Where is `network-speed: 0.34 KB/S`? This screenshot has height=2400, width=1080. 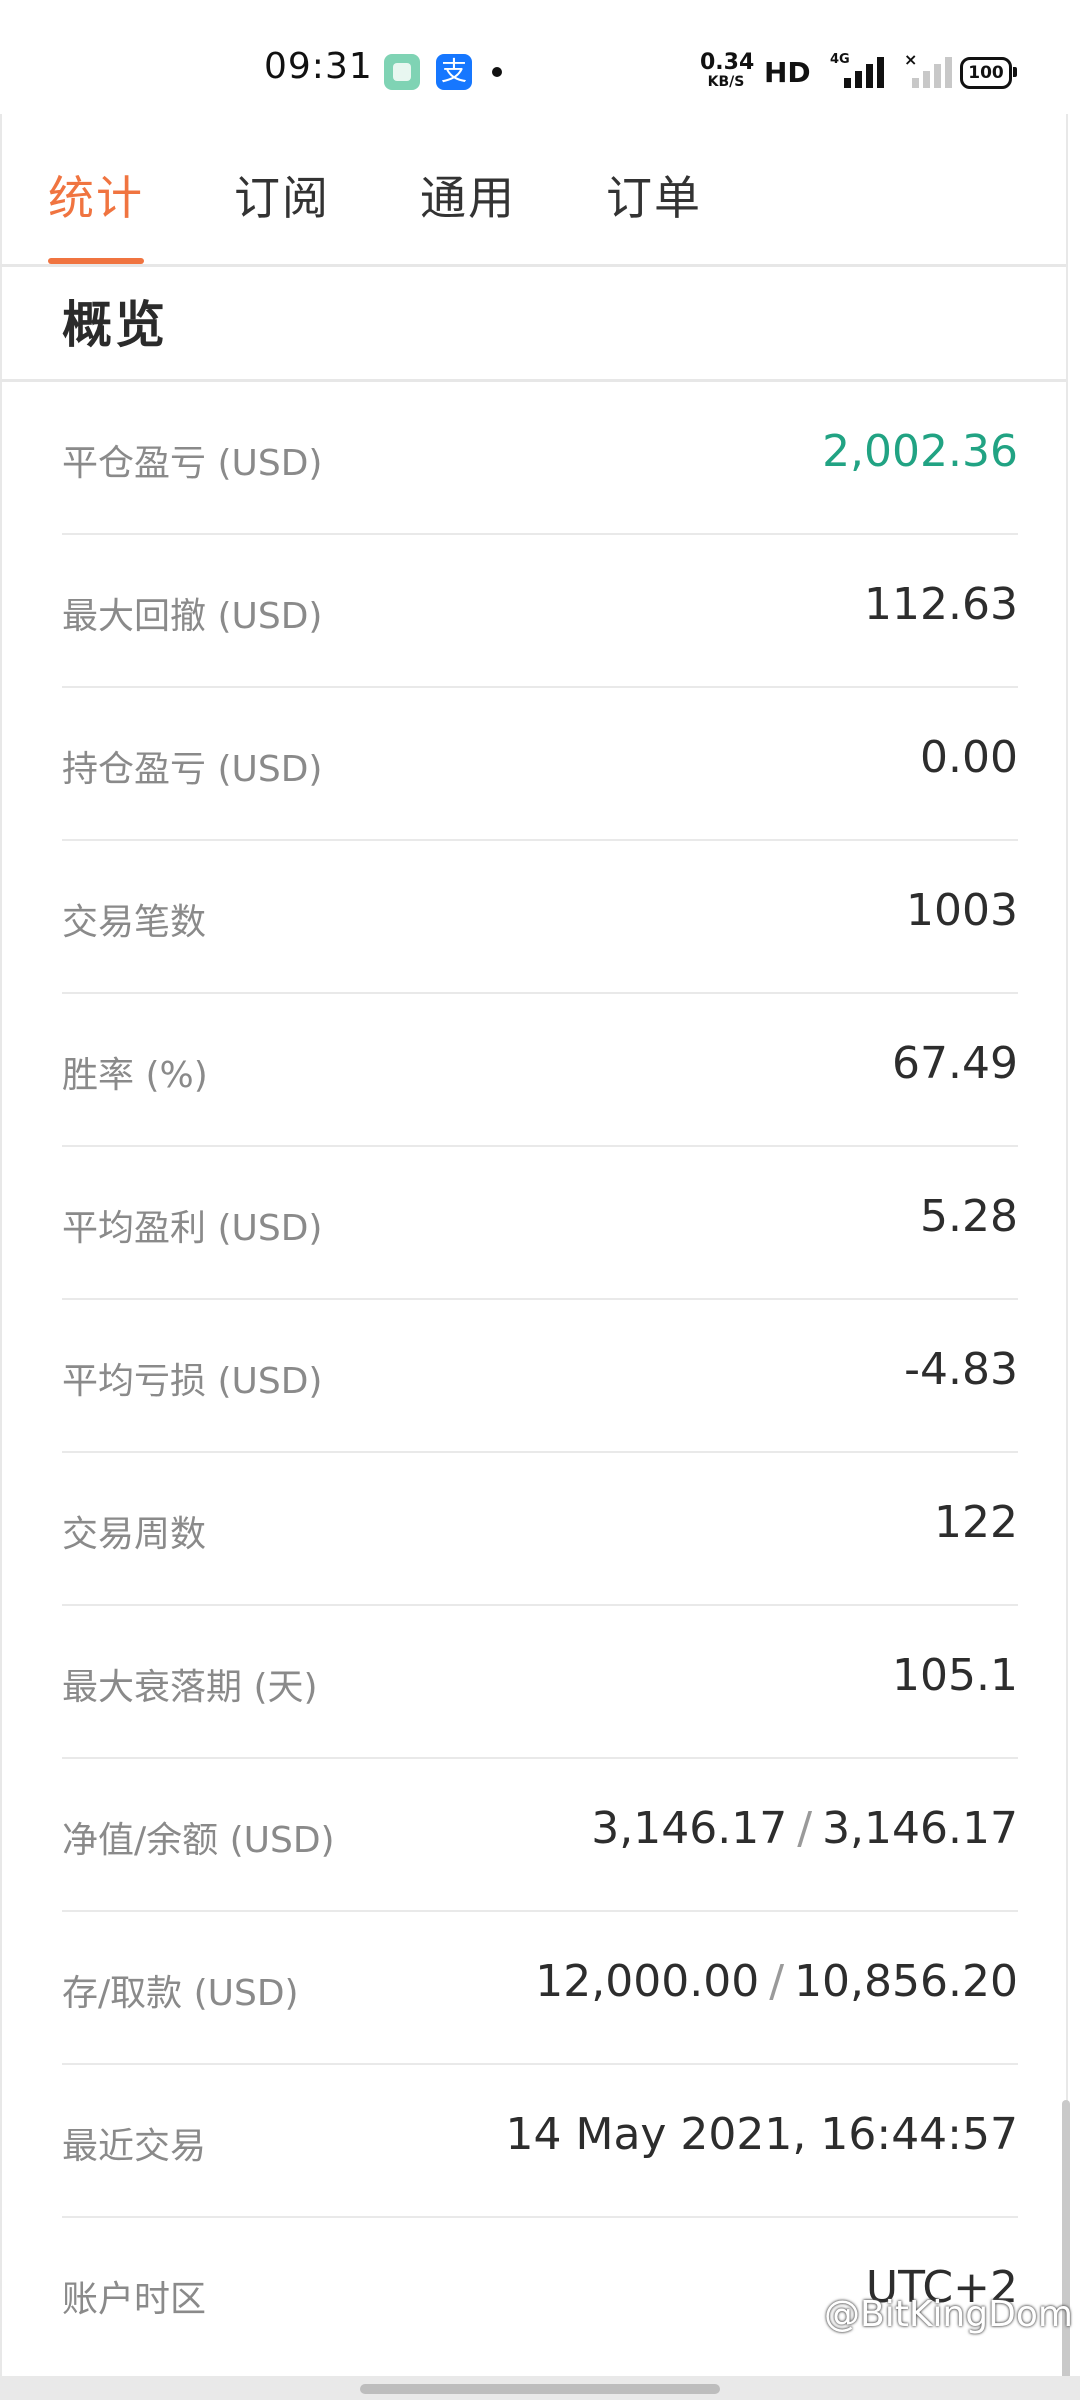 network-speed: 0.34 KB/S is located at coordinates (727, 70).